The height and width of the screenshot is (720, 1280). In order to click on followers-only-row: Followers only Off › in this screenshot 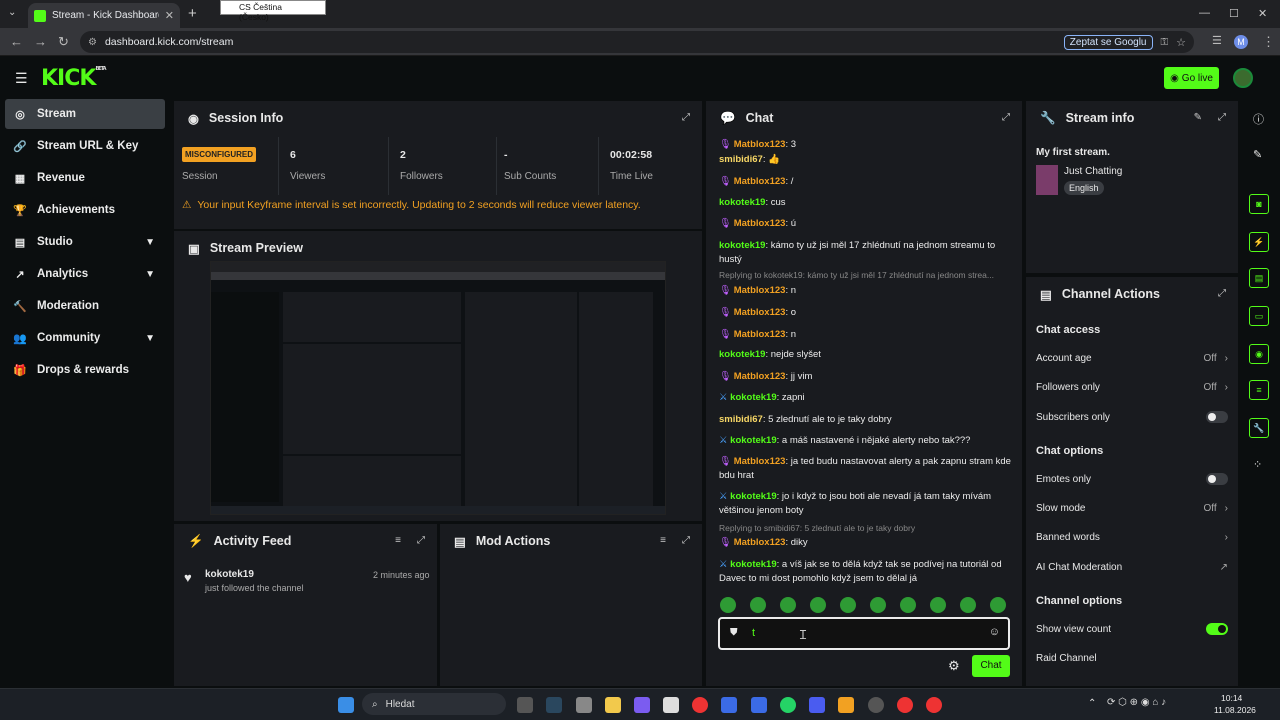, I will do `click(1132, 387)`.